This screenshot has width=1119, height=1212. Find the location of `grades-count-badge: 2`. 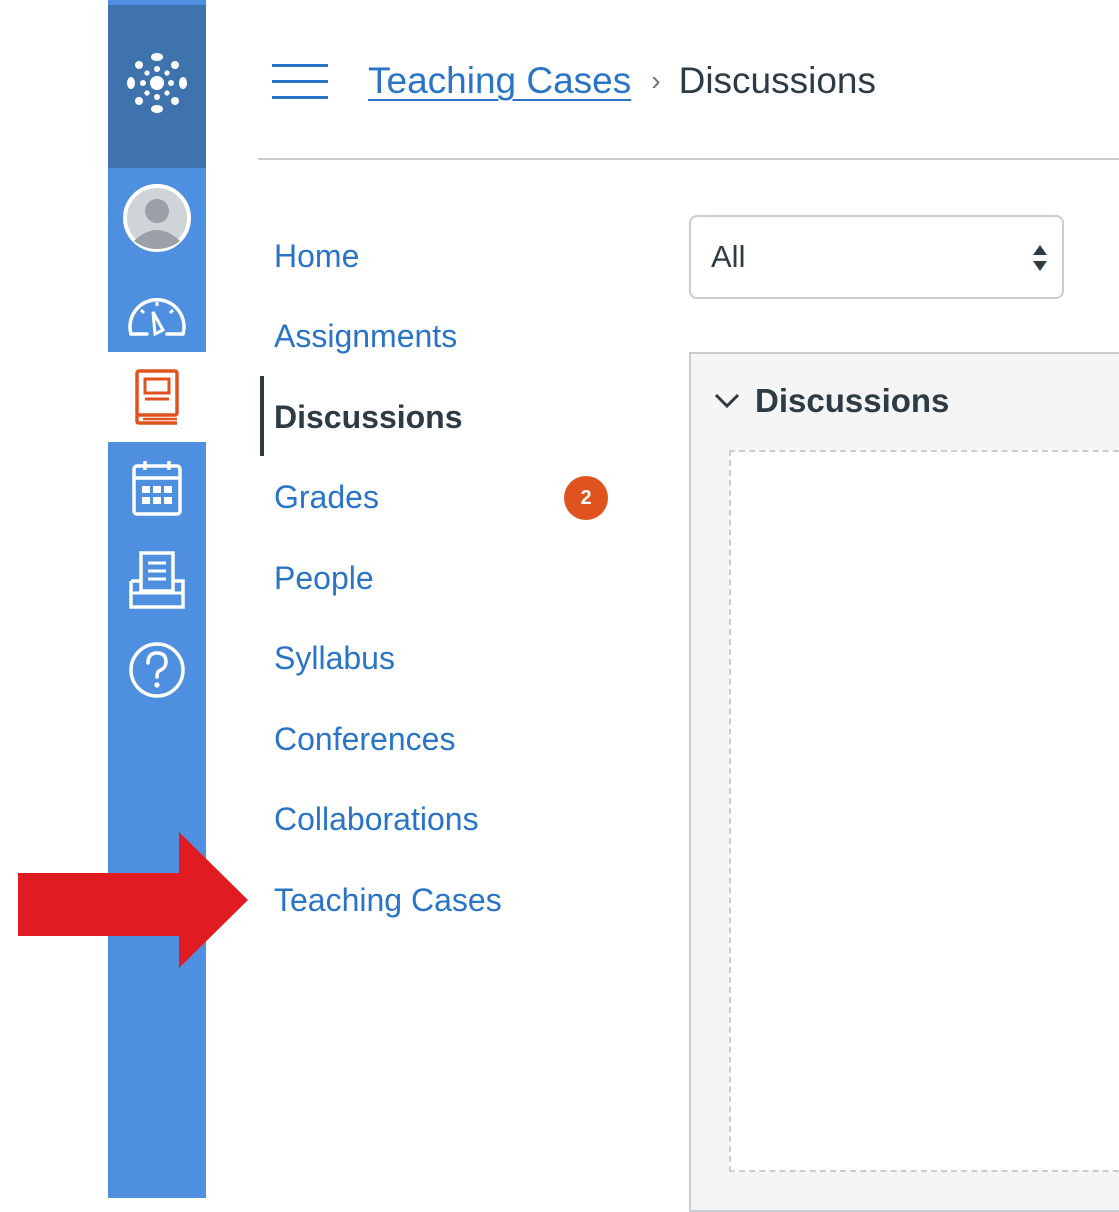

grades-count-badge: 2 is located at coordinates (586, 498).